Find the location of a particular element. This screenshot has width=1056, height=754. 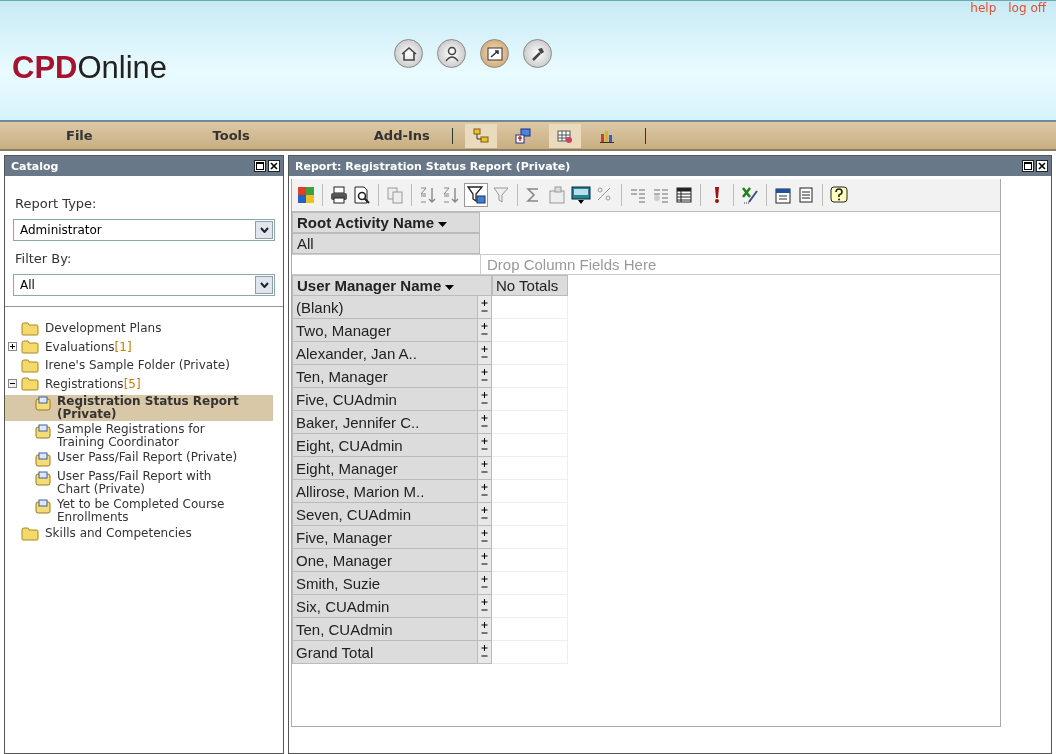

arrow-chart-icon is located at coordinates (494, 53).